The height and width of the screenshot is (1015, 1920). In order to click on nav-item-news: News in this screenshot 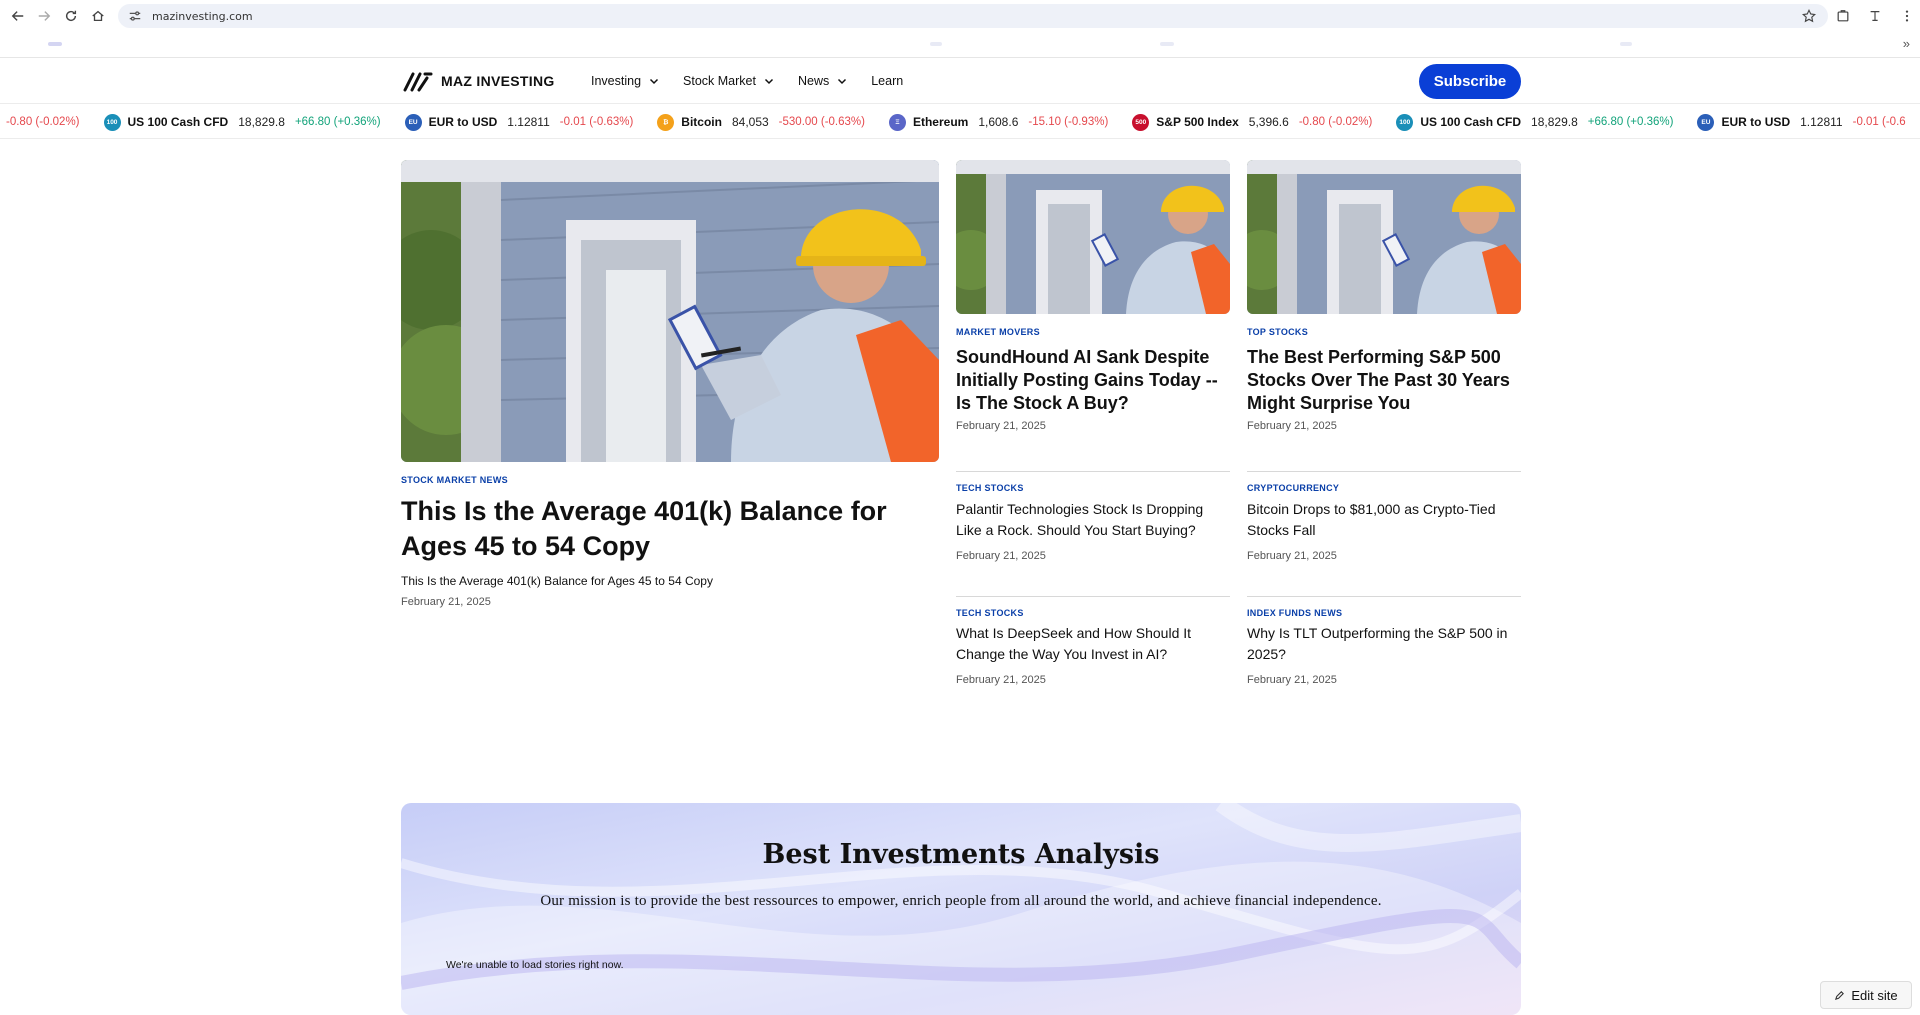, I will do `click(822, 81)`.